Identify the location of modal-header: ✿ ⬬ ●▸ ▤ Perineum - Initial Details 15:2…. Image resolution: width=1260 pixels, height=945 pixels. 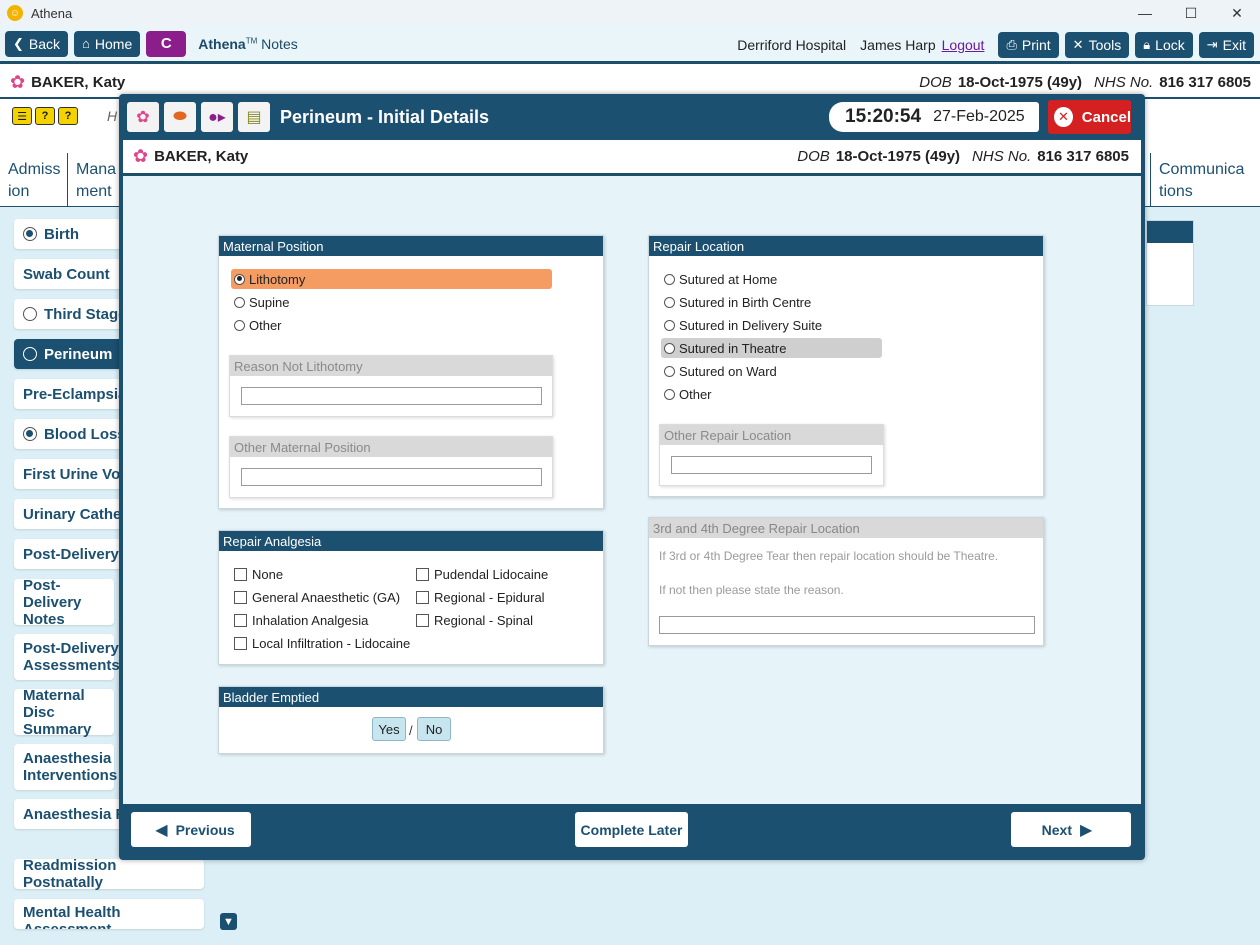
(632, 117).